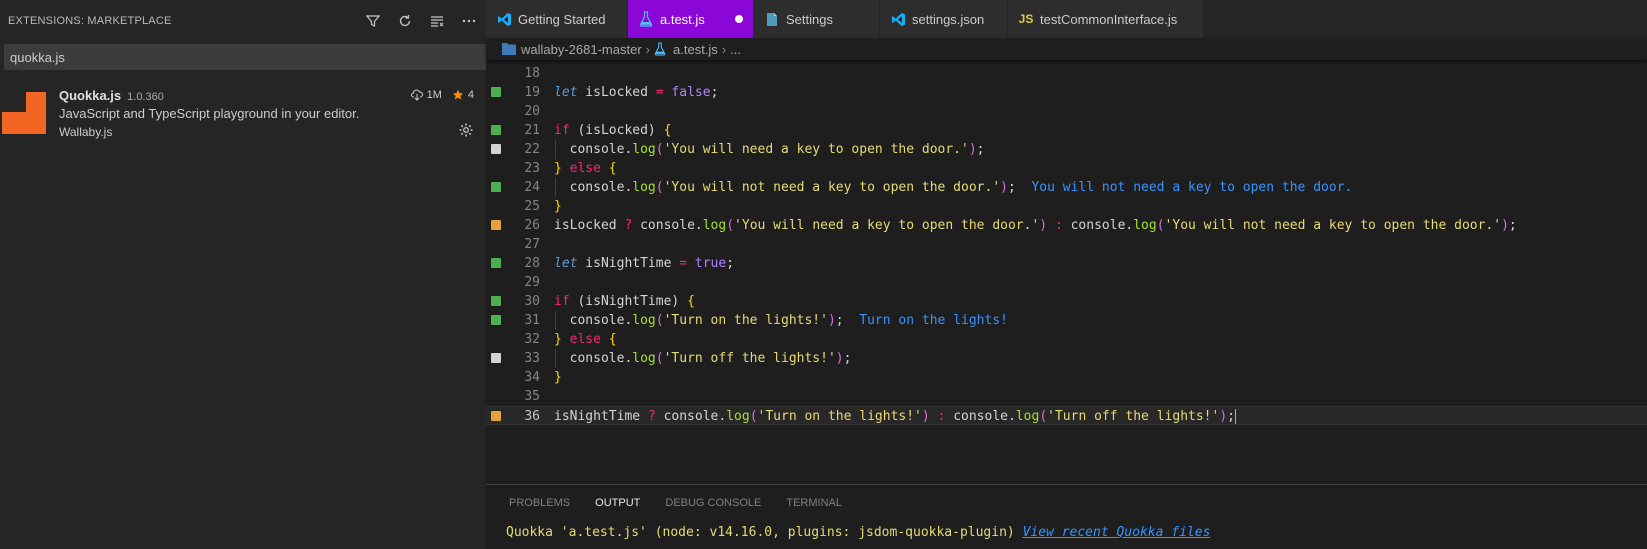  I want to click on code-line: 32 } else {, so click(1066, 339).